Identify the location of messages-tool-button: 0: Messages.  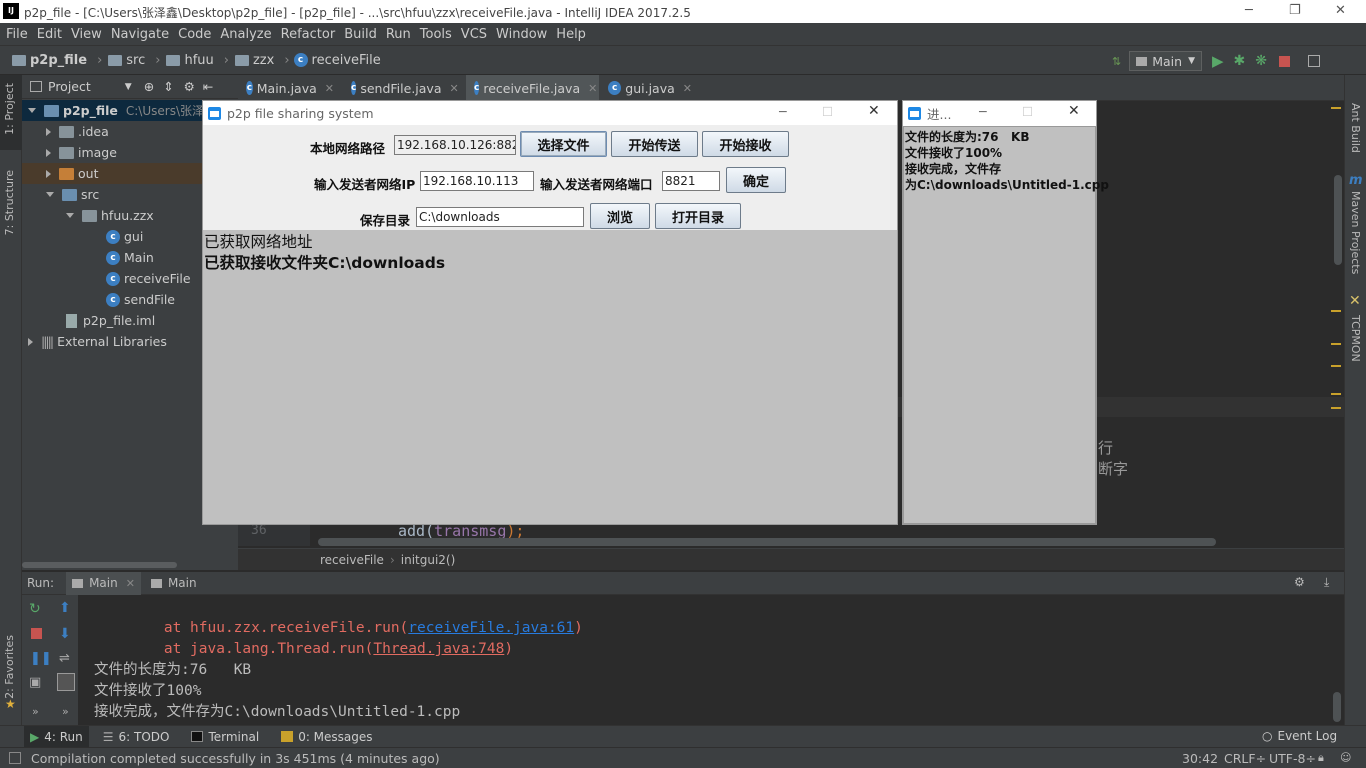
(327, 737).